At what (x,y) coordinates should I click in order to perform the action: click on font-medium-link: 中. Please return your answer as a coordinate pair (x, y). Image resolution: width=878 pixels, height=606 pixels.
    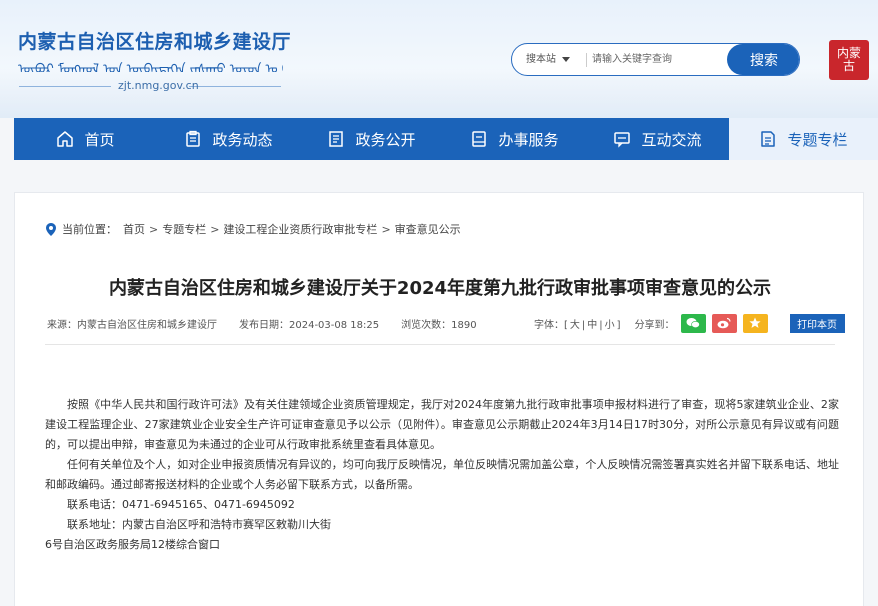
    Looking at the image, I should click on (592, 325).